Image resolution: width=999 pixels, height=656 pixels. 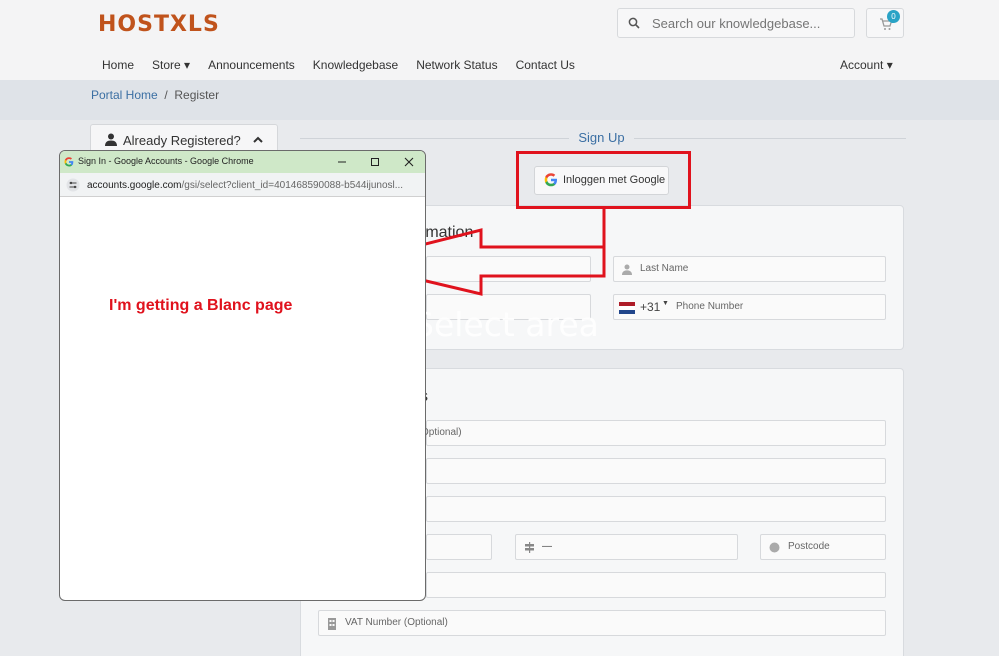 I want to click on nav-knowledgebase: Knowledgebase, so click(x=355, y=66).